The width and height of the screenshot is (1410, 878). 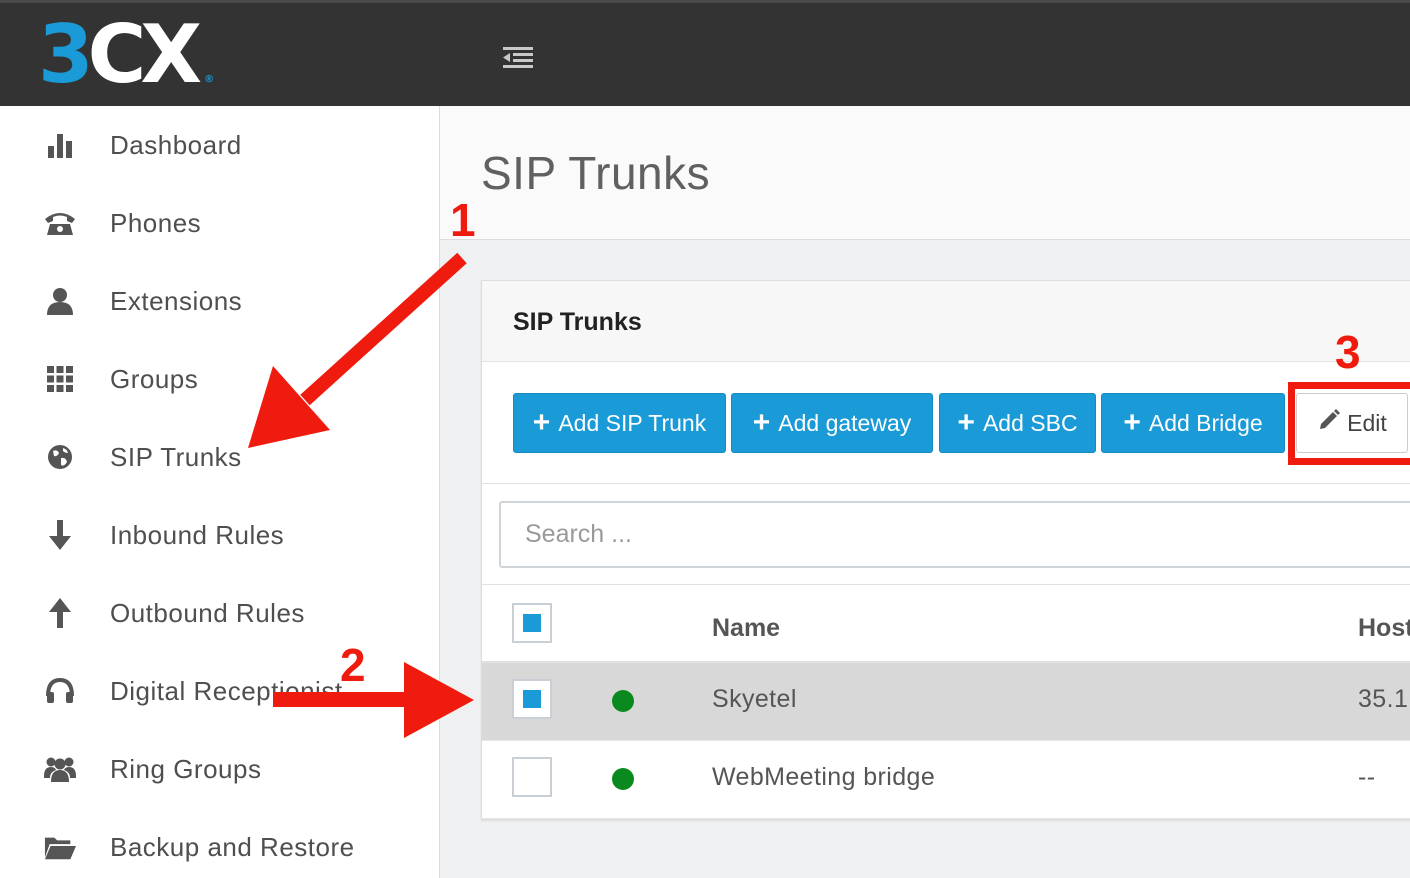 What do you see at coordinates (176, 144) in the screenshot?
I see `sidebar-item-label: Dashboard` at bounding box center [176, 144].